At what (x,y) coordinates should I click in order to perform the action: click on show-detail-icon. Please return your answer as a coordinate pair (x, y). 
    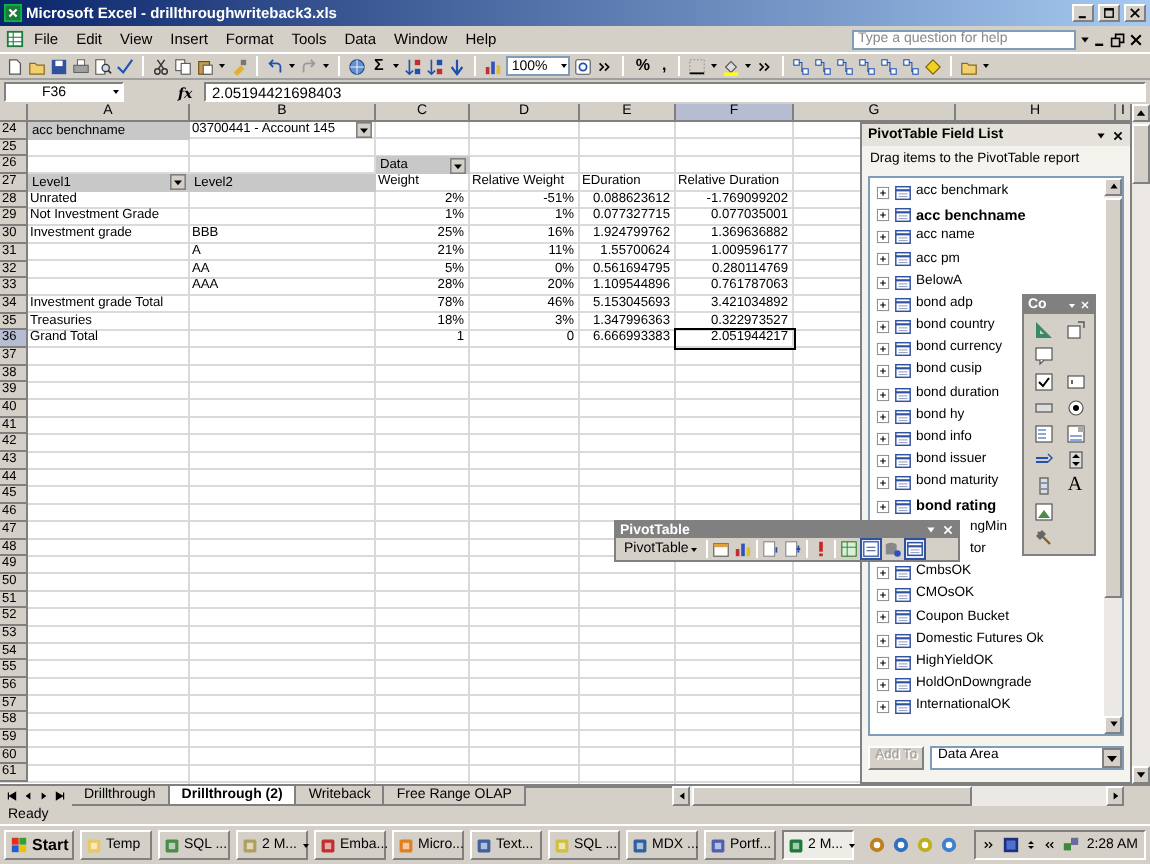
    Looking at the image, I should click on (793, 549).